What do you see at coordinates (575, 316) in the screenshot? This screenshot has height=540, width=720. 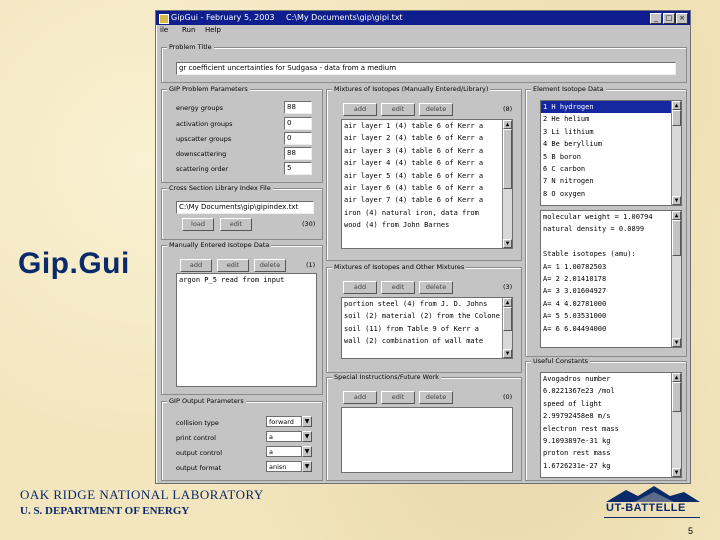 I see `detail-line: A= 5 5.03531000` at bounding box center [575, 316].